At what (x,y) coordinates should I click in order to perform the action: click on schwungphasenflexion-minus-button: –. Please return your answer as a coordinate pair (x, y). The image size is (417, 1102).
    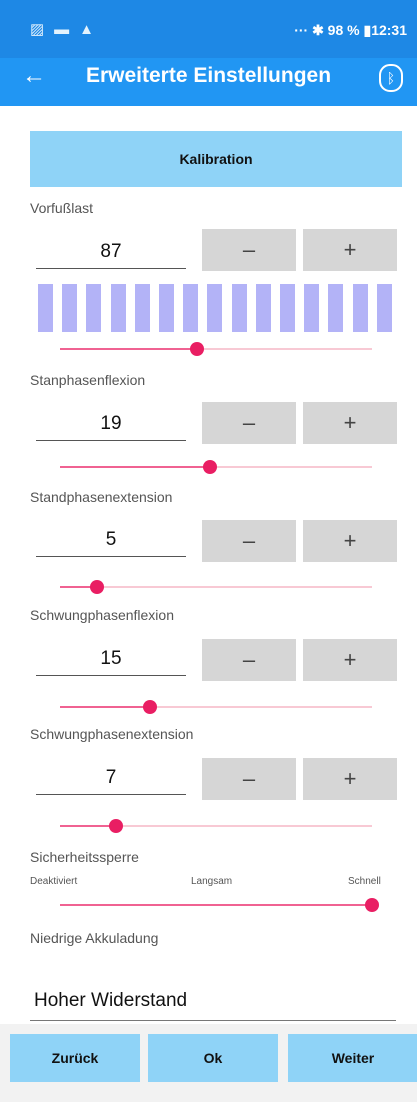
    Looking at the image, I should click on (249, 660).